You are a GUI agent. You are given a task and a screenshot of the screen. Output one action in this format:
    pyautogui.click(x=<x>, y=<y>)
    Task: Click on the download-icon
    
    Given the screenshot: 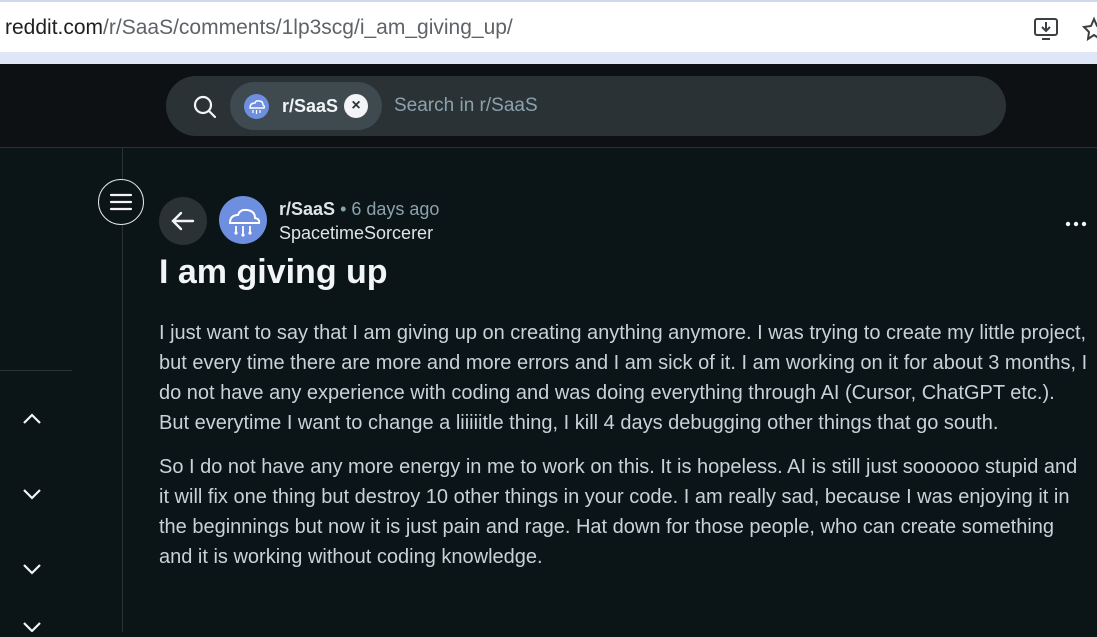 What is the action you would take?
    pyautogui.click(x=1047, y=31)
    